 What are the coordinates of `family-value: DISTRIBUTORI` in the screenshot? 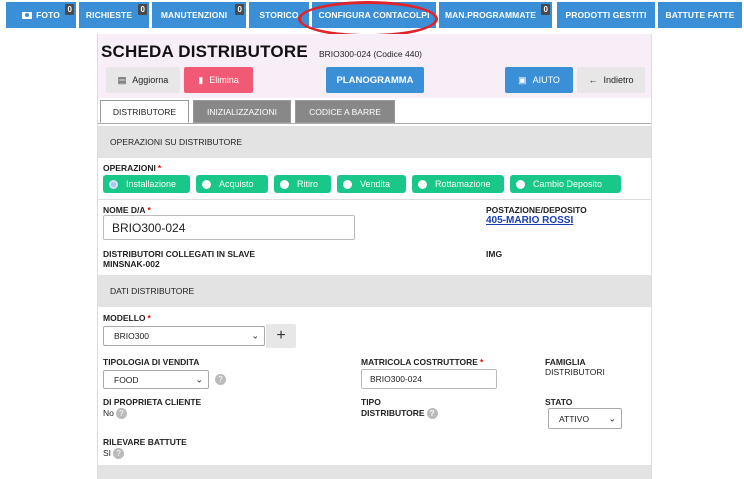 It's located at (575, 372).